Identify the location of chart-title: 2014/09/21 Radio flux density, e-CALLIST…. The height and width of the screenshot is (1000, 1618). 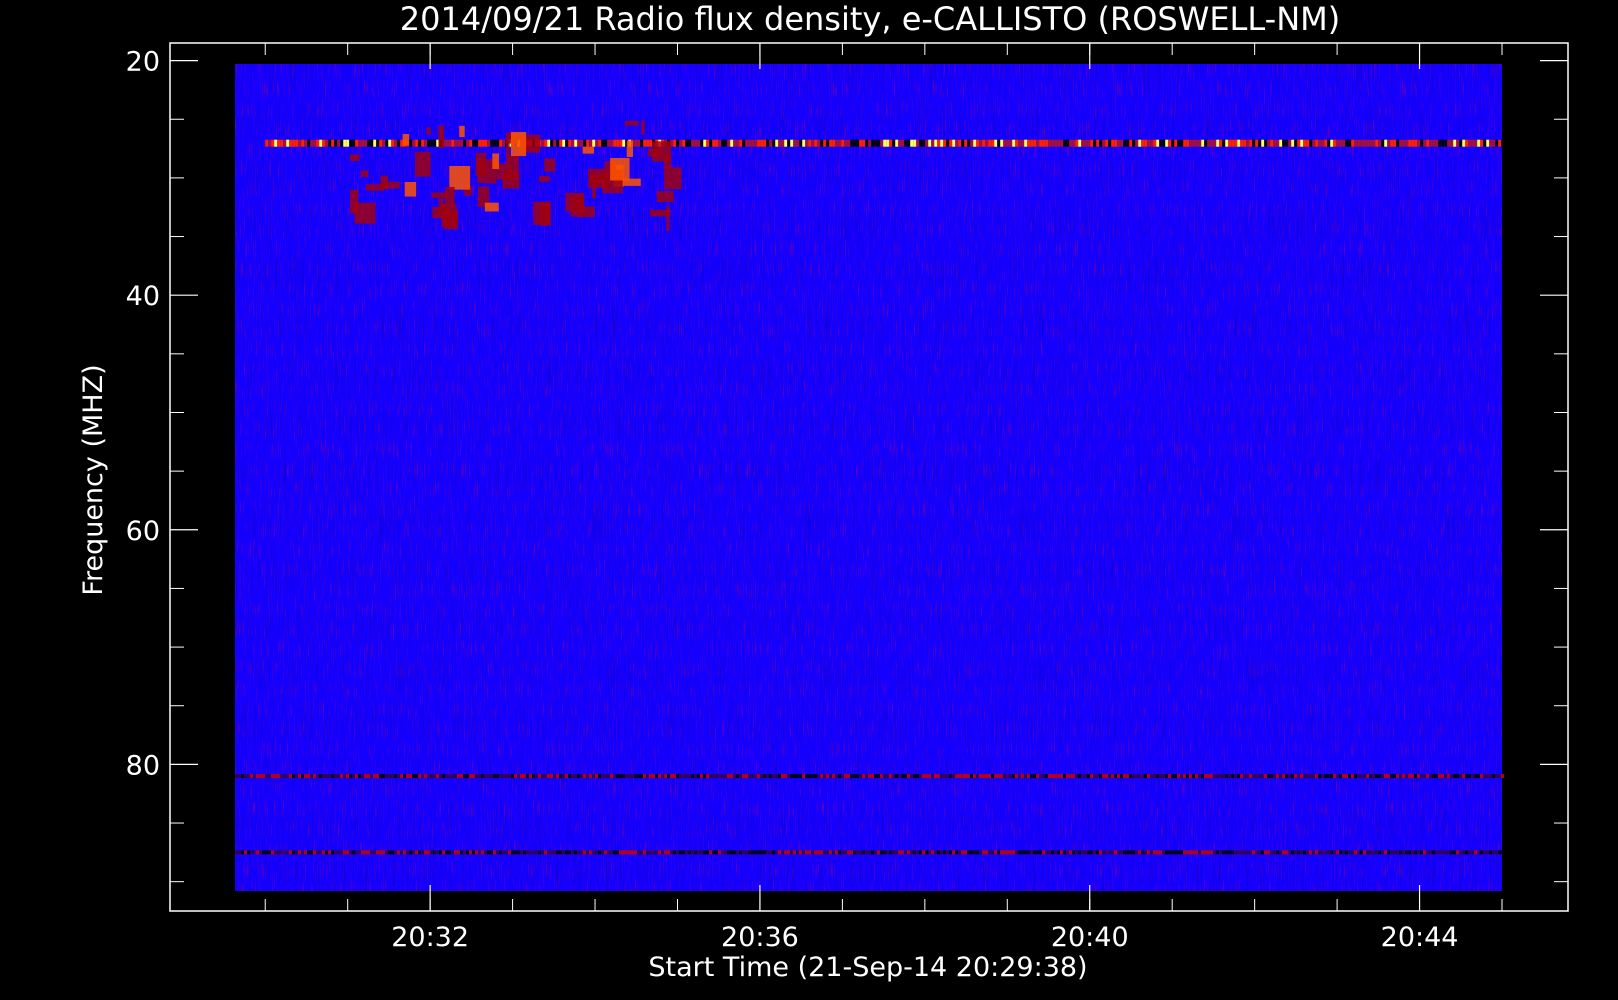
(870, 19).